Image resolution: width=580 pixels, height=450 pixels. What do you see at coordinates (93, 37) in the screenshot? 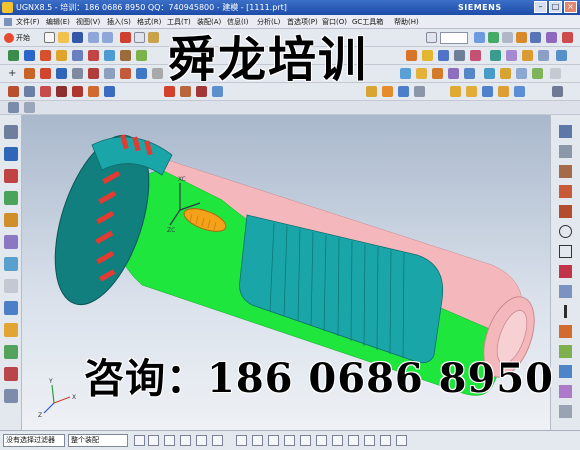
I see `undo-icon` at bounding box center [93, 37].